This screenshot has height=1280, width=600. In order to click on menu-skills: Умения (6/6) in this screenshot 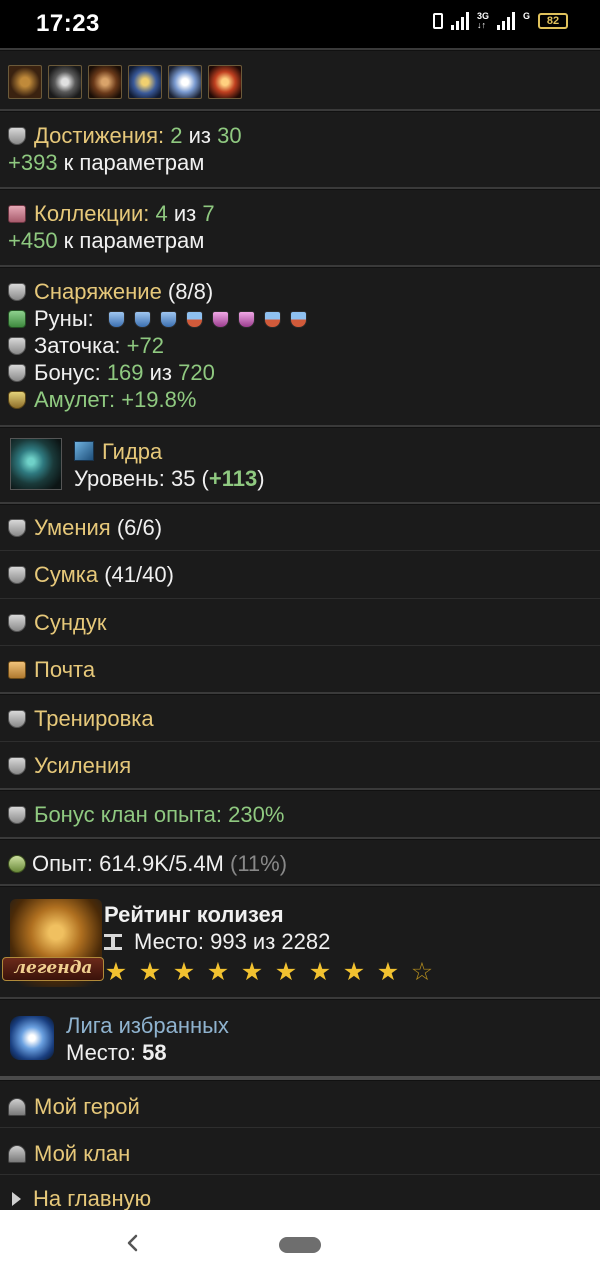, I will do `click(300, 527)`.